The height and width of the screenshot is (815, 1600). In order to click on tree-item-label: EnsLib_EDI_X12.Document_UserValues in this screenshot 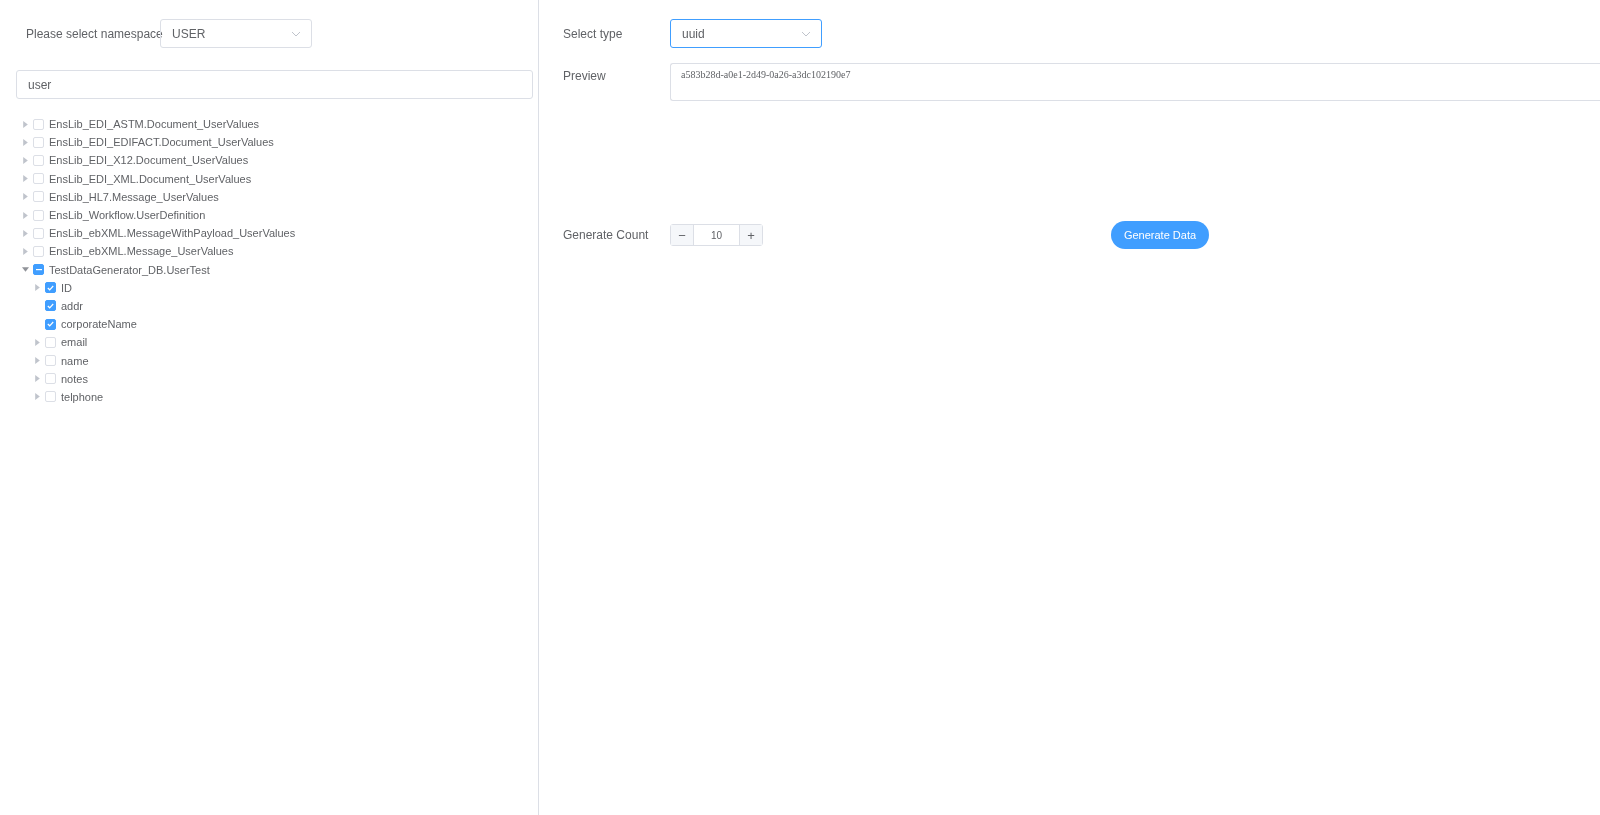, I will do `click(149, 160)`.